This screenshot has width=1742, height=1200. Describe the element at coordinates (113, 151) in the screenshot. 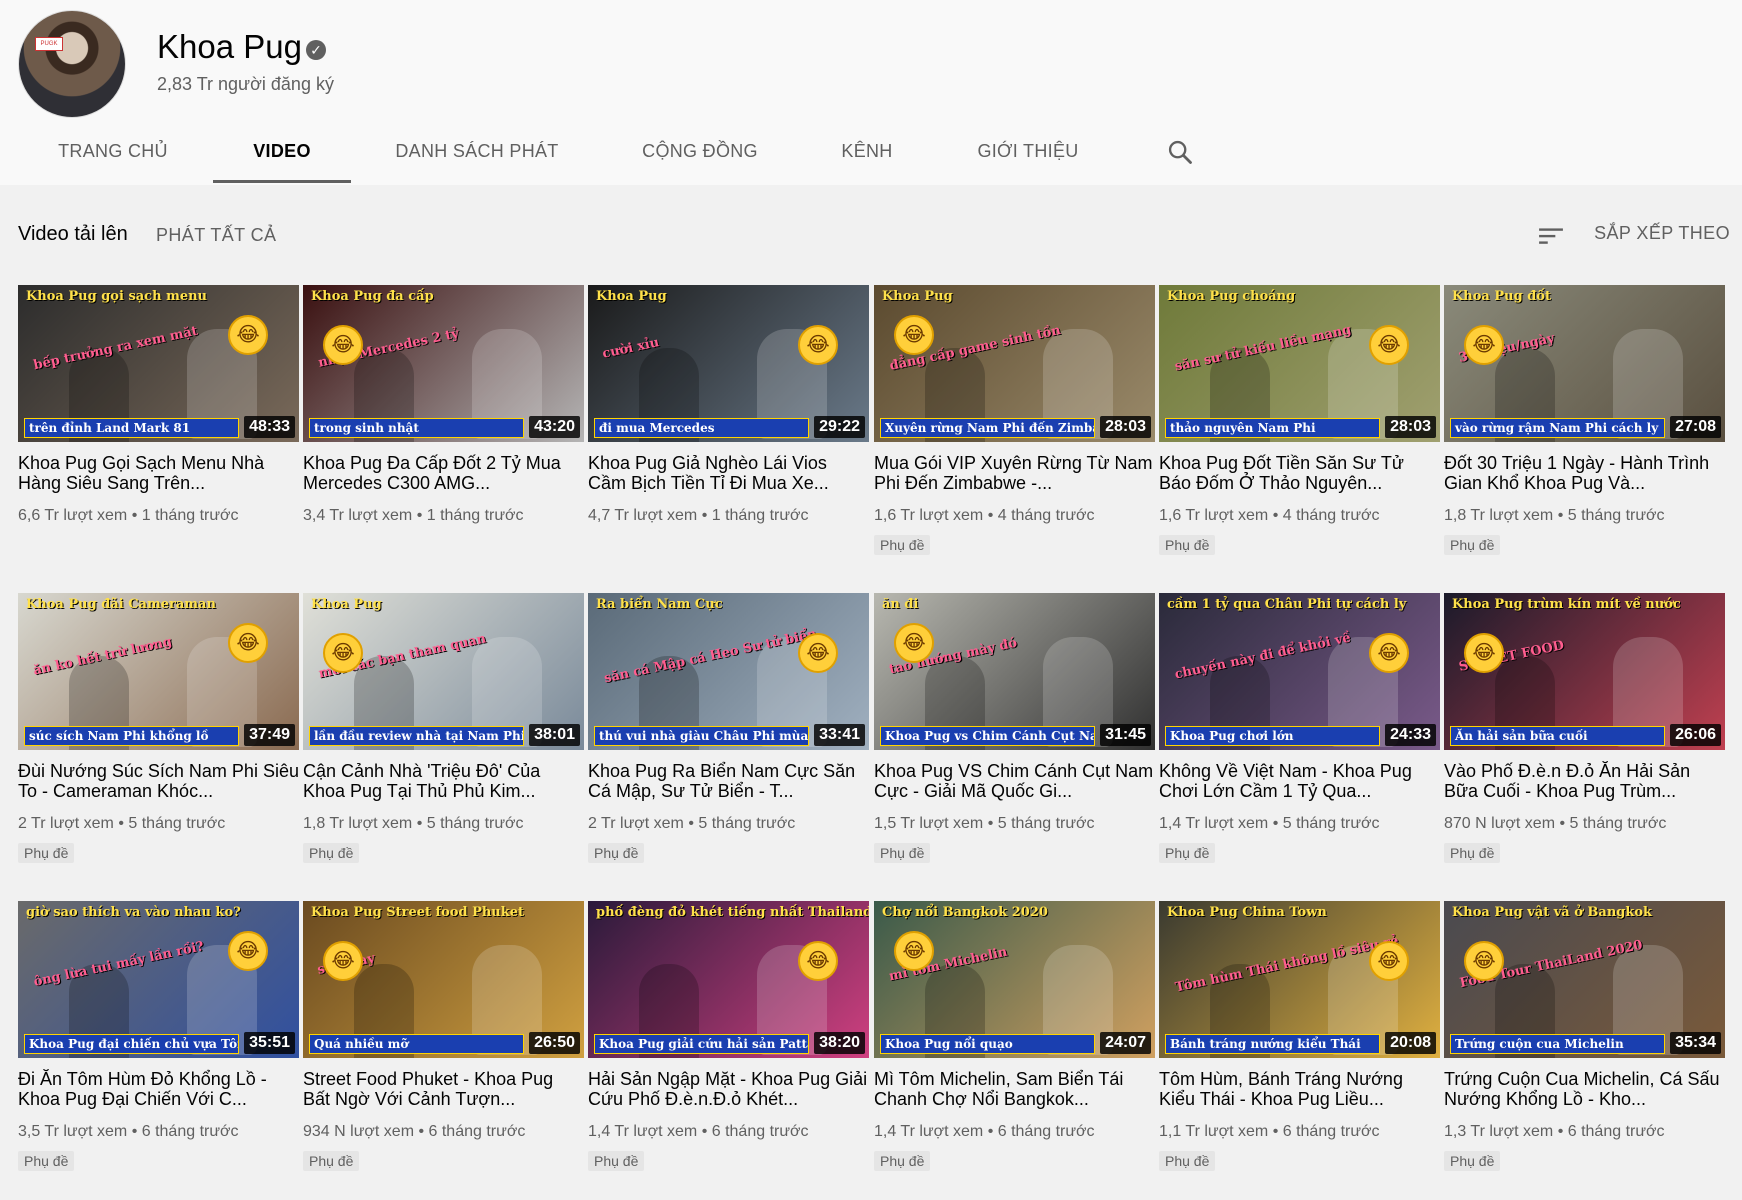

I see `tab-home: TRANG CHỦ` at that location.